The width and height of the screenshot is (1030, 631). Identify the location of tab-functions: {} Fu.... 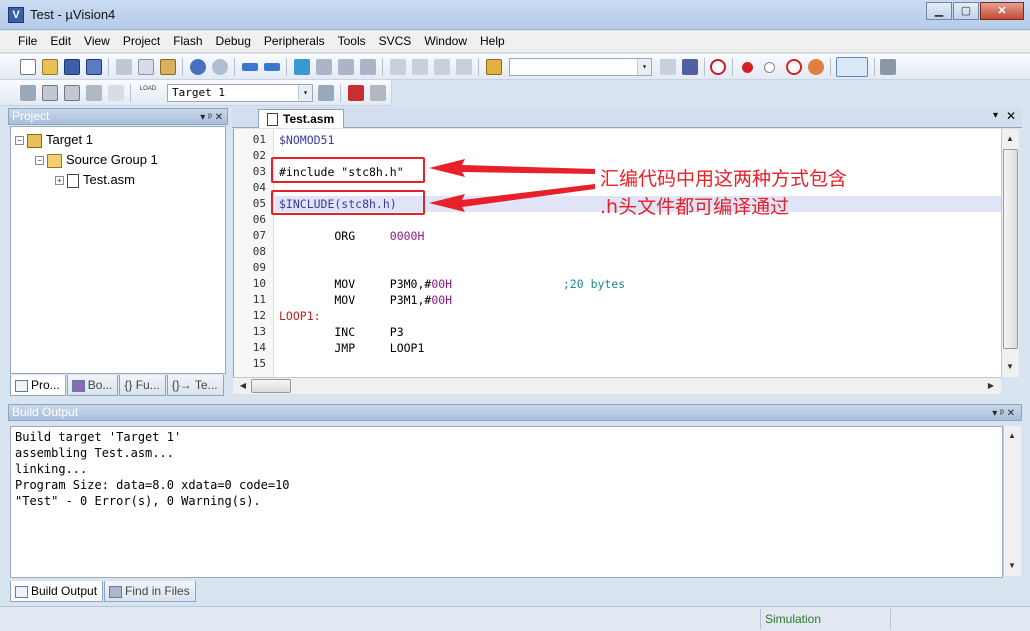
(142, 385).